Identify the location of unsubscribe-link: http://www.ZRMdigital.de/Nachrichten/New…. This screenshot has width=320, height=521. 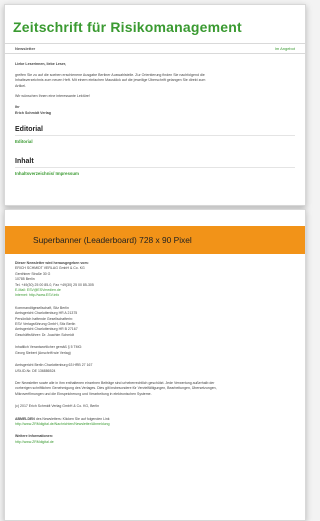
(155, 424).